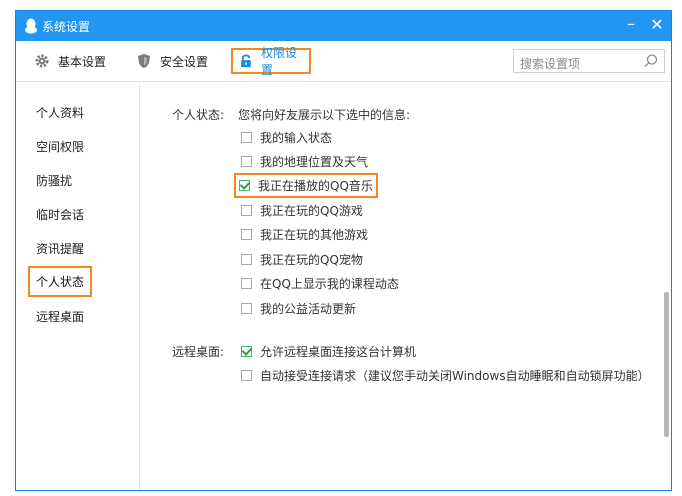 Image resolution: width=682 pixels, height=496 pixels. What do you see at coordinates (296, 138) in the screenshot?
I see `option-label: 我的输入状态` at bounding box center [296, 138].